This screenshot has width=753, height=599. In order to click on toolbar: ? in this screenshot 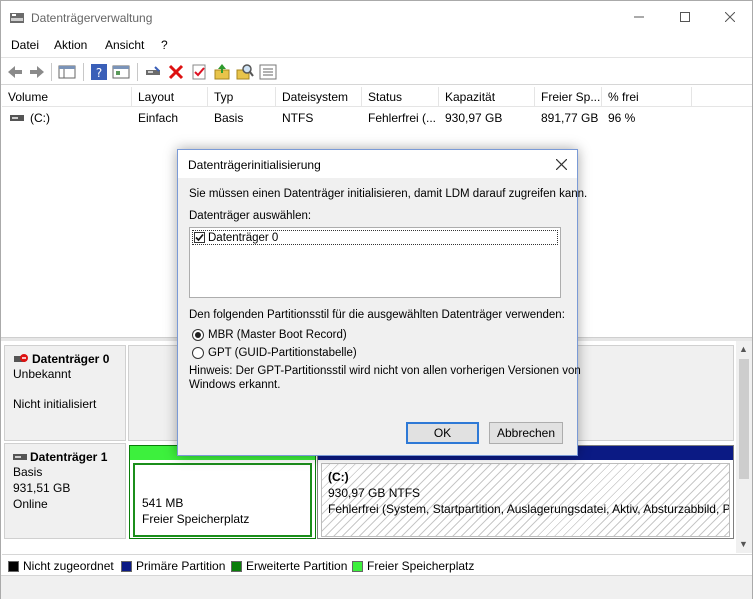, I will do `click(376, 71)`.